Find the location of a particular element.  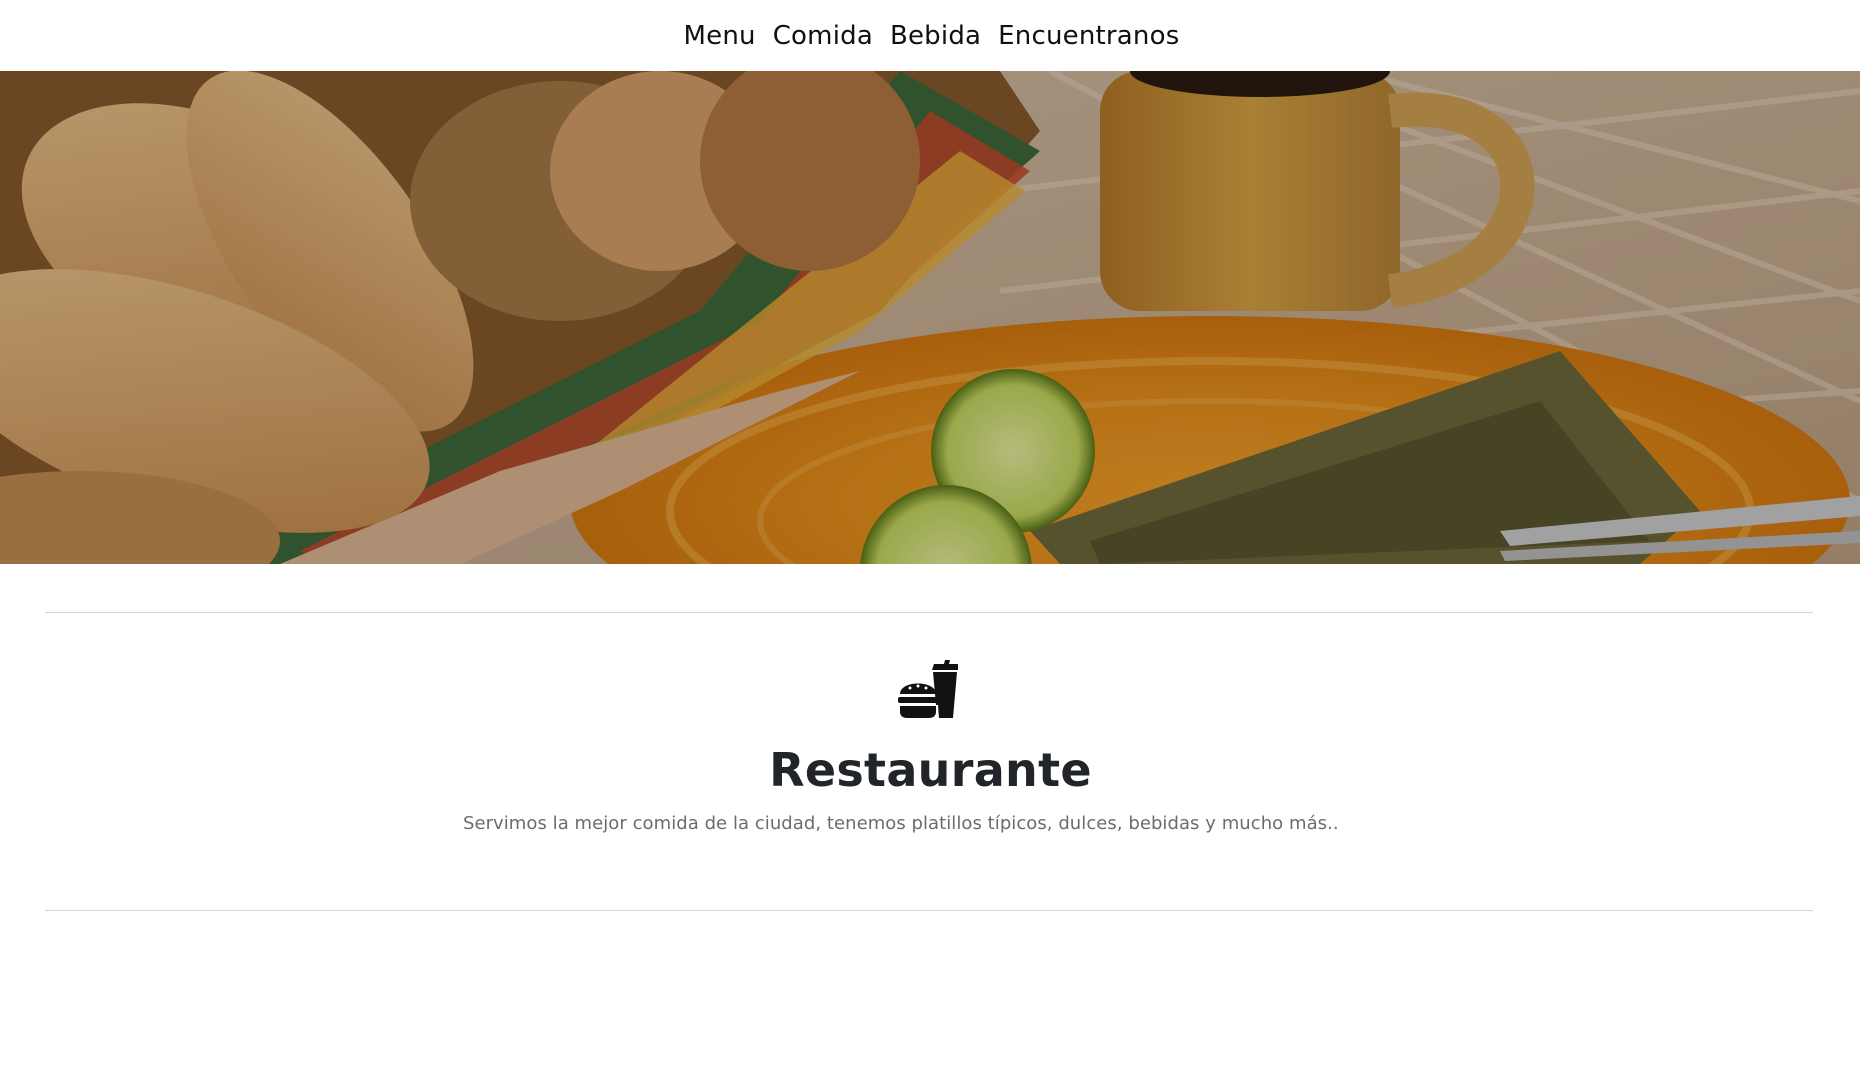

divider-top is located at coordinates (929, 612).